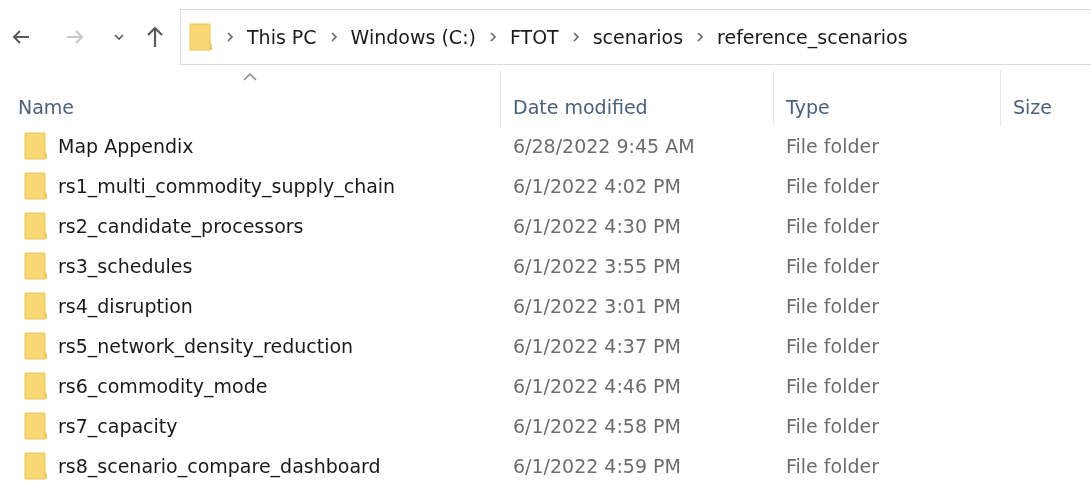 The image size is (1091, 489). Describe the element at coordinates (597, 266) in the screenshot. I see `date-cell-text: 6/1/2022 3:55 PM` at that location.